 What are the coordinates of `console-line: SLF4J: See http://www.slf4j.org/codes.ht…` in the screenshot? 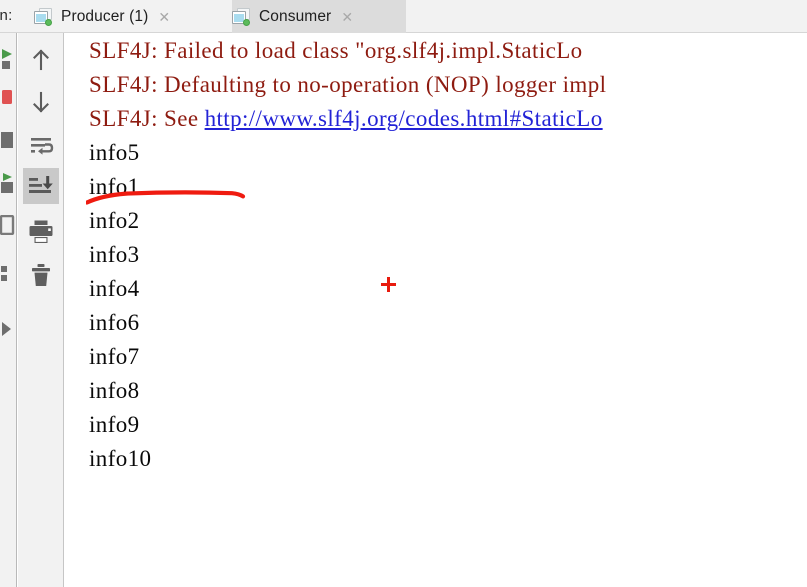 It's located at (448, 119).